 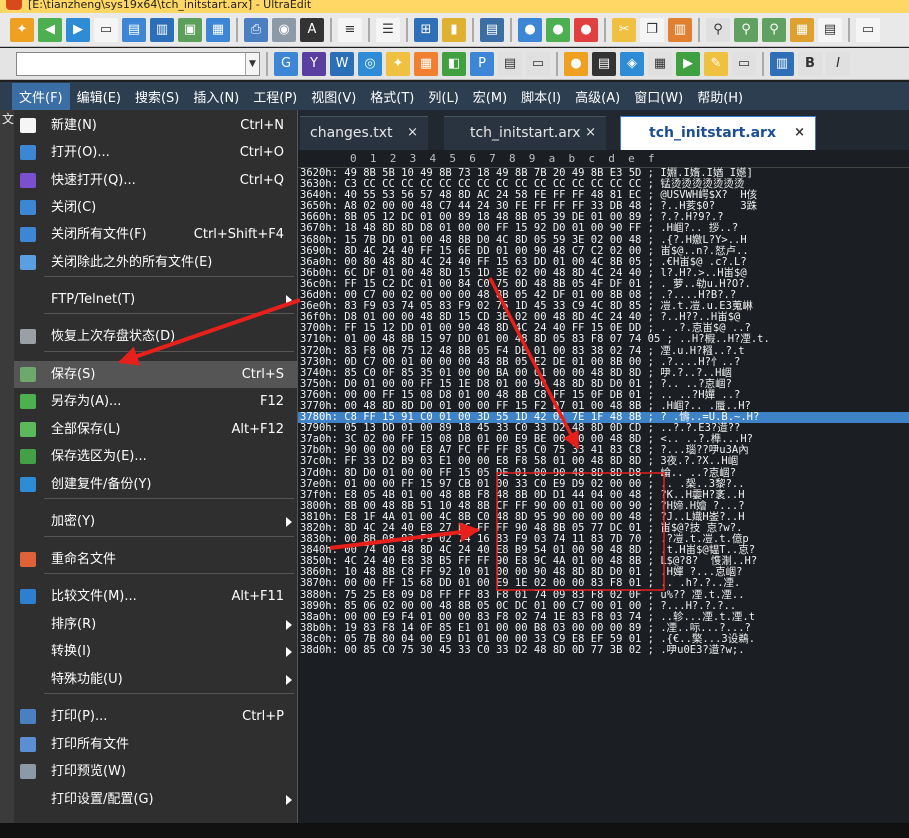 What do you see at coordinates (802, 29) in the screenshot?
I see `find-in-files-icon: ▦` at bounding box center [802, 29].